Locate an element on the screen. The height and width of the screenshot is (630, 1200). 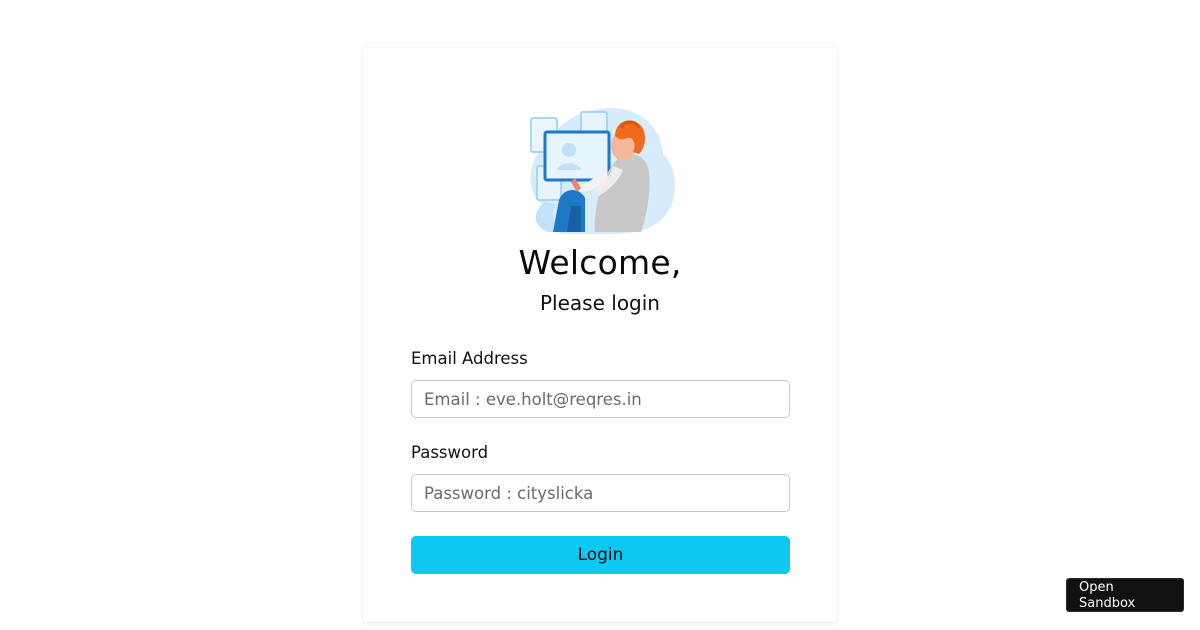
login-subtitle: Please login is located at coordinates (600, 303).